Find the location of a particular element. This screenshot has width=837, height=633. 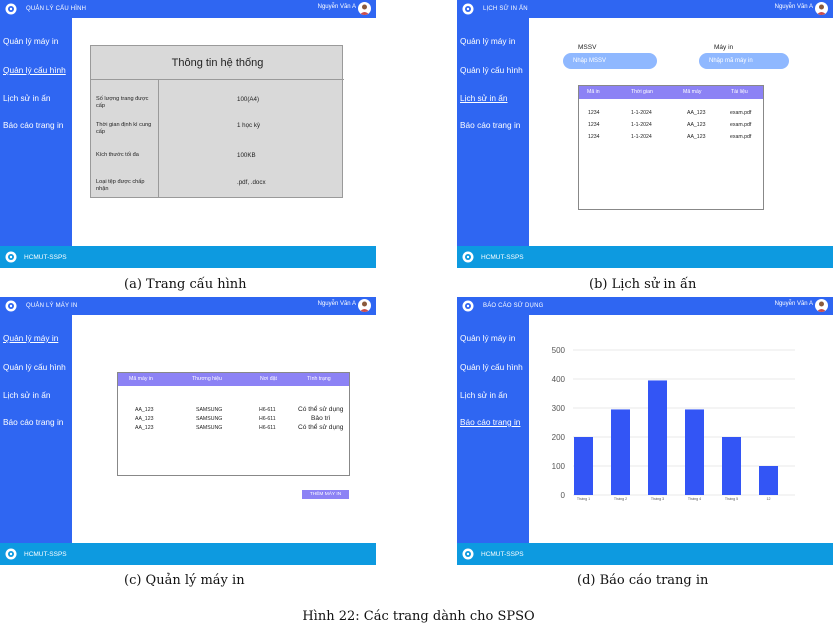

y-tick-label: 200 is located at coordinates (559, 437).